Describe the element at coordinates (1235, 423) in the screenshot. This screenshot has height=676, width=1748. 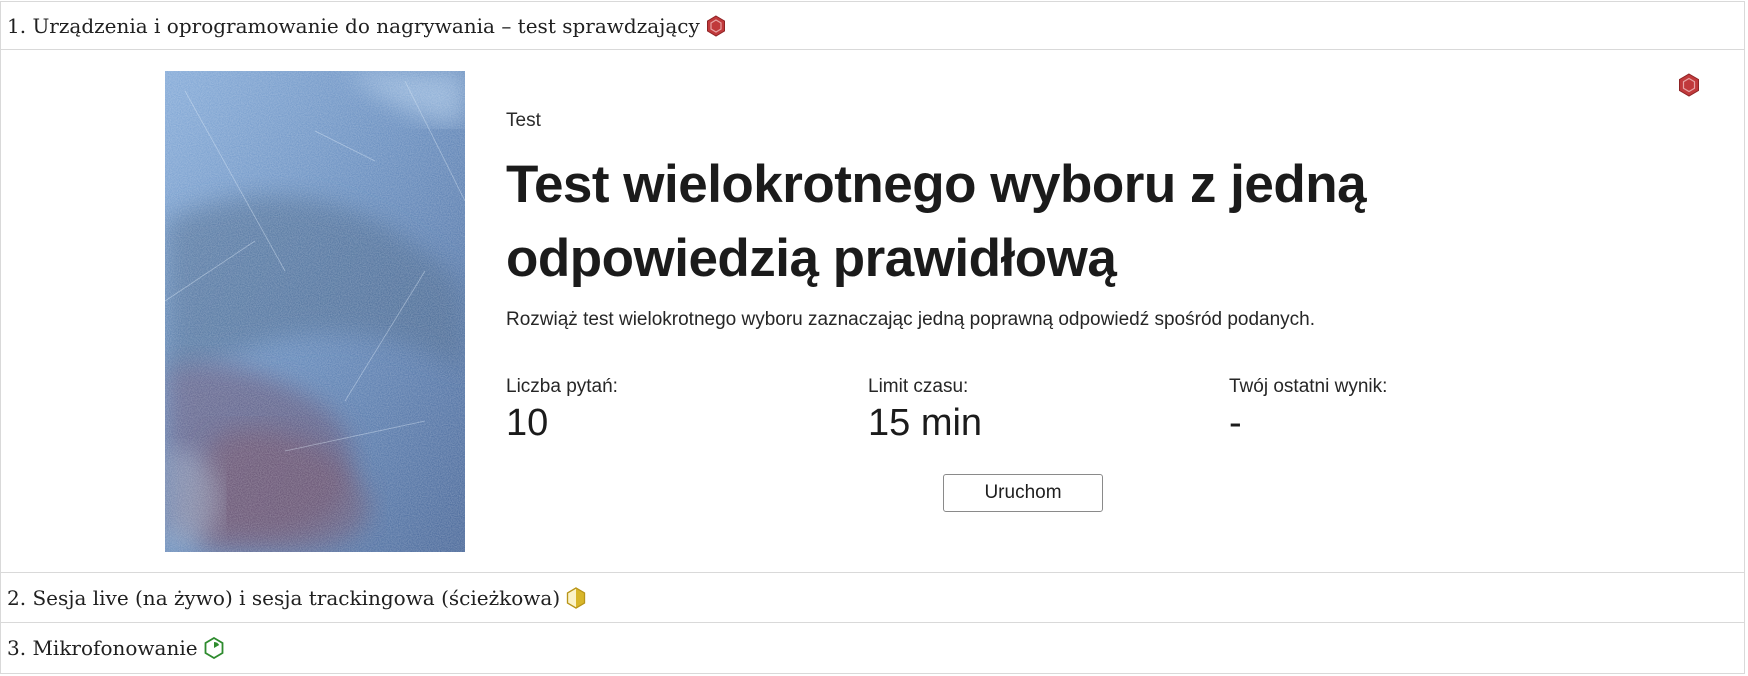
I see `stat-value: -` at that location.